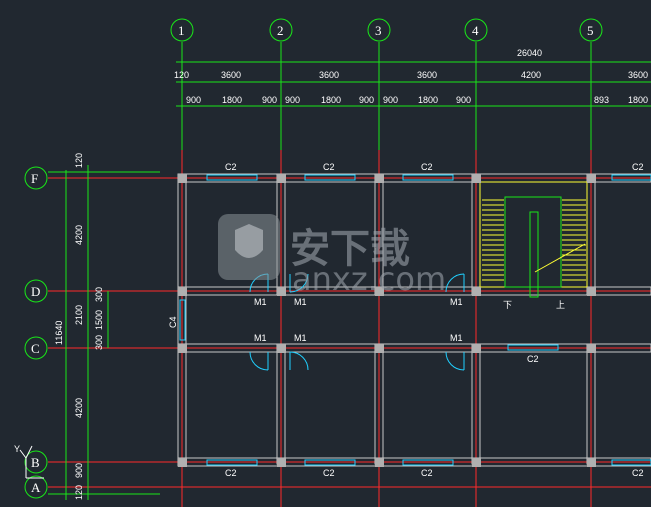 The height and width of the screenshot is (507, 651). What do you see at coordinates (36, 332) in the screenshot?
I see `row-axis-bubbles: F D C BA` at bounding box center [36, 332].